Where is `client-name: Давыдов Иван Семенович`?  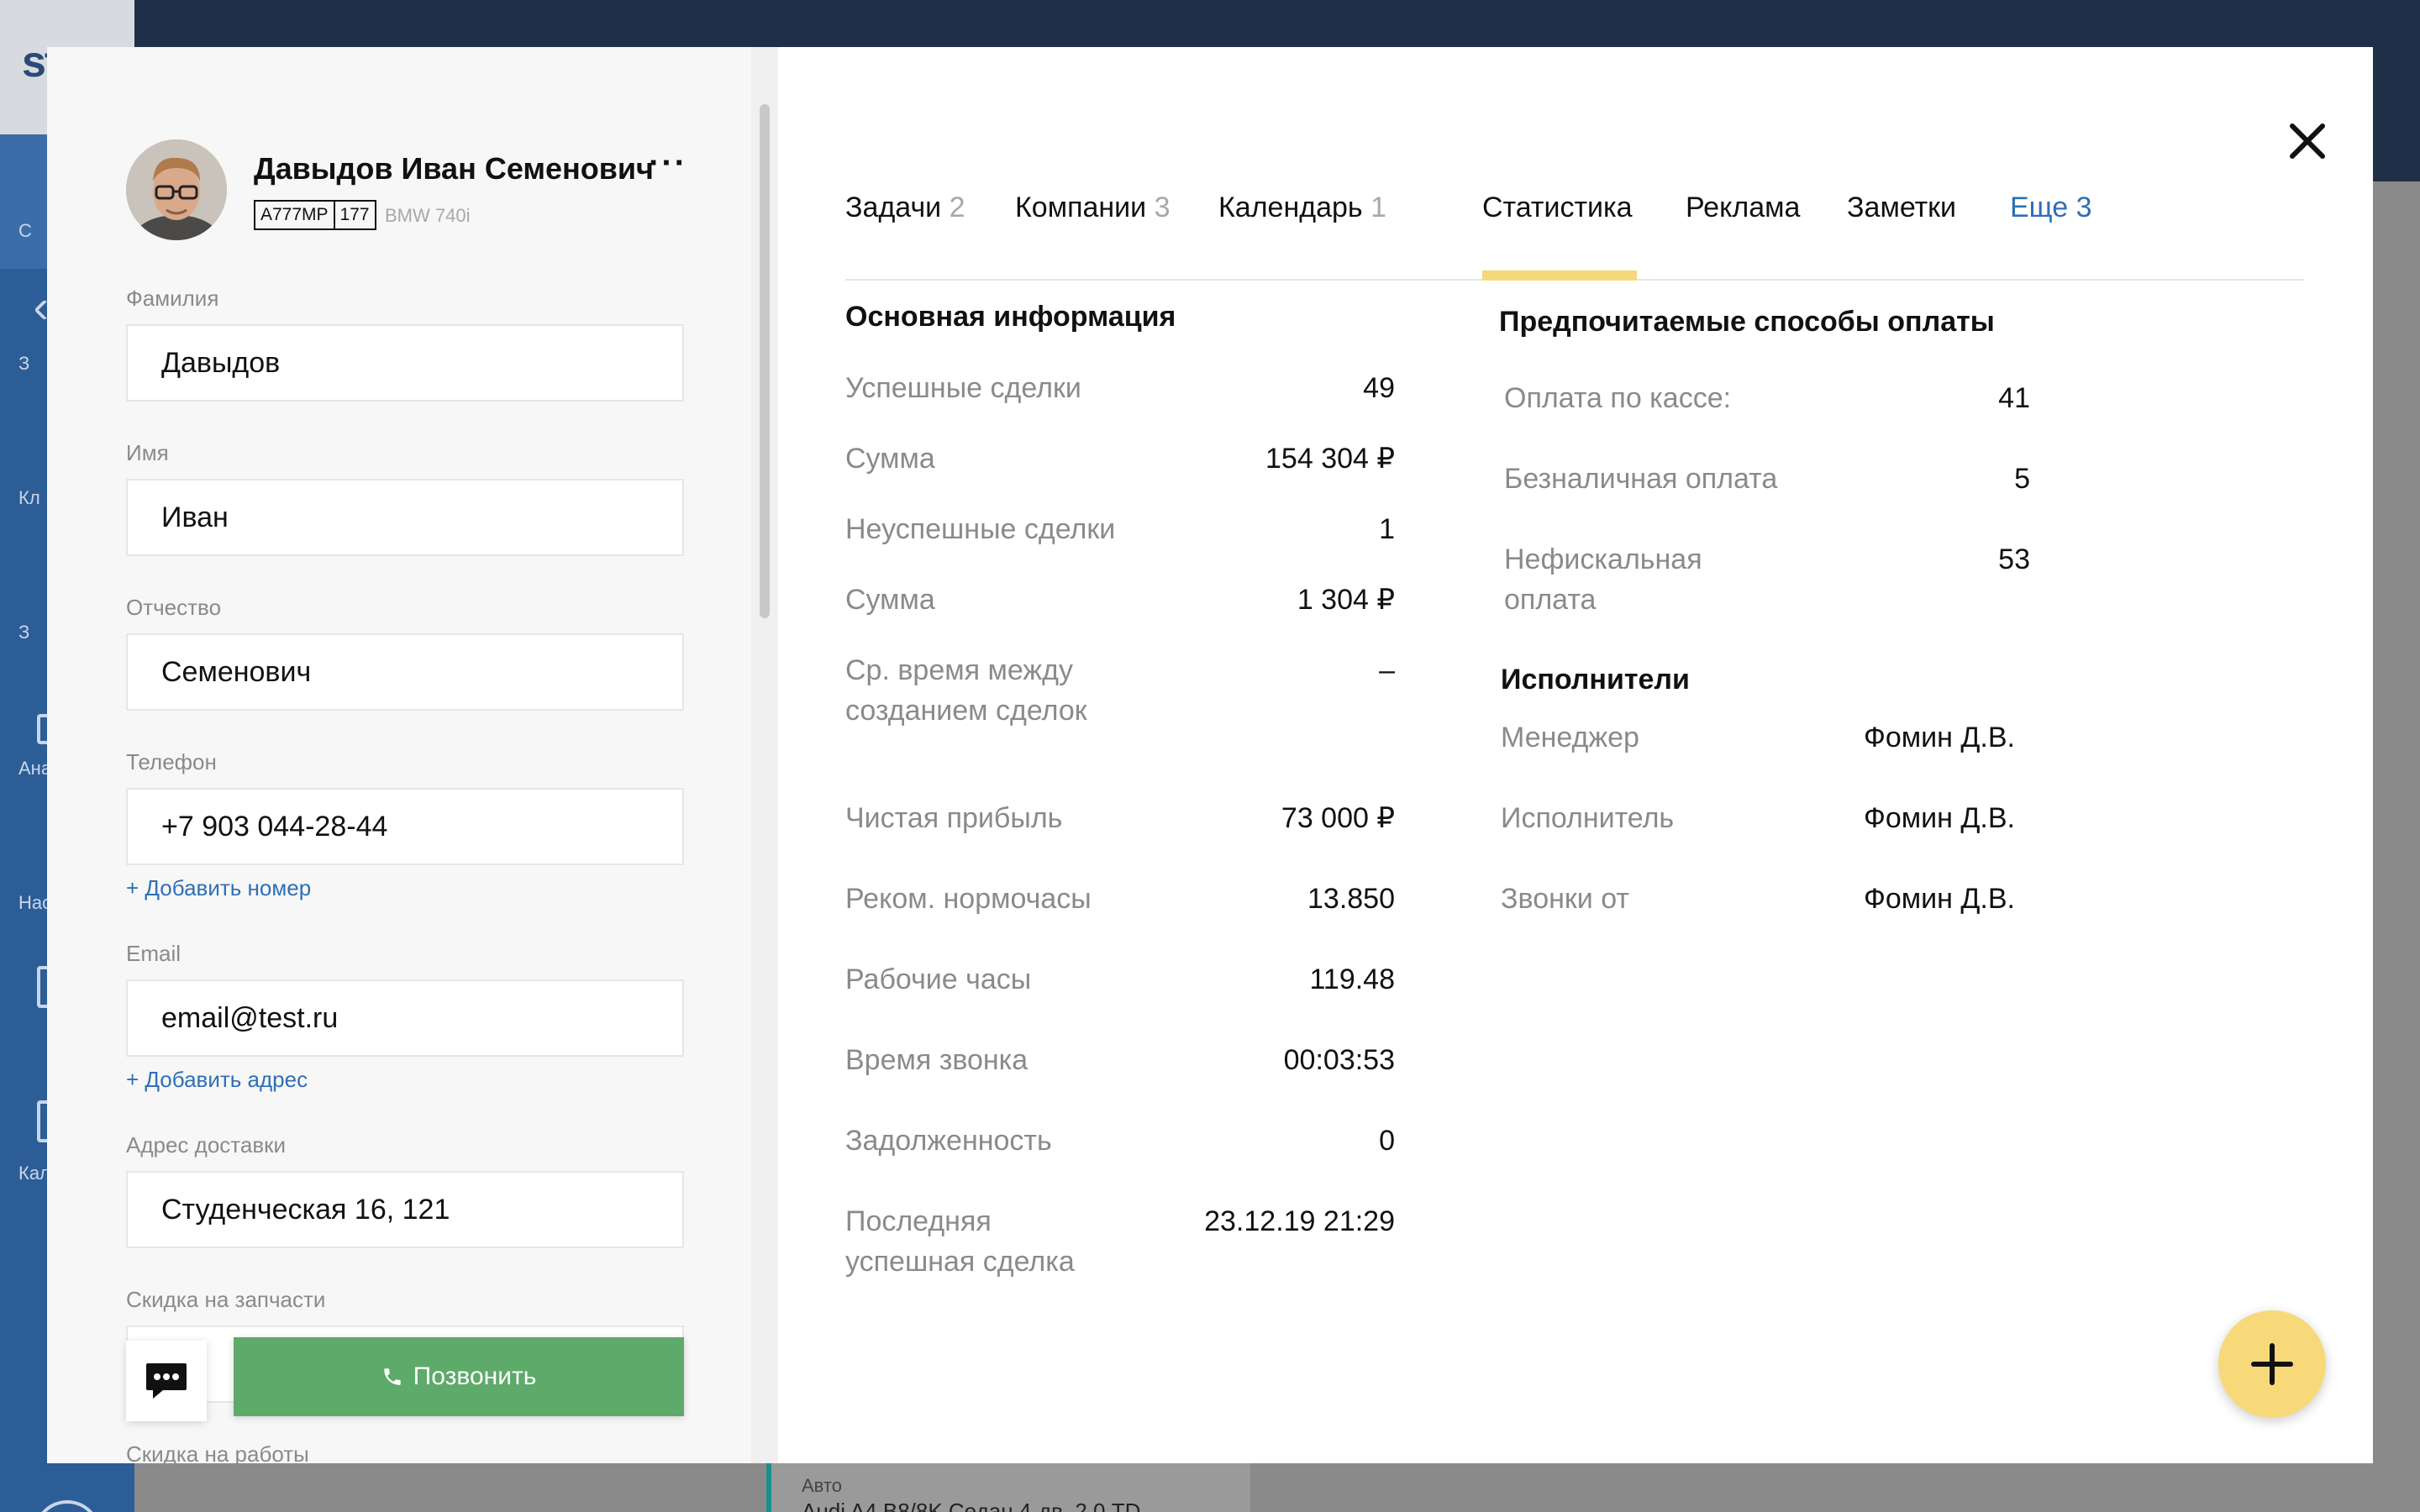
client-name: Давыдов Иван Семенович is located at coordinates (454, 168).